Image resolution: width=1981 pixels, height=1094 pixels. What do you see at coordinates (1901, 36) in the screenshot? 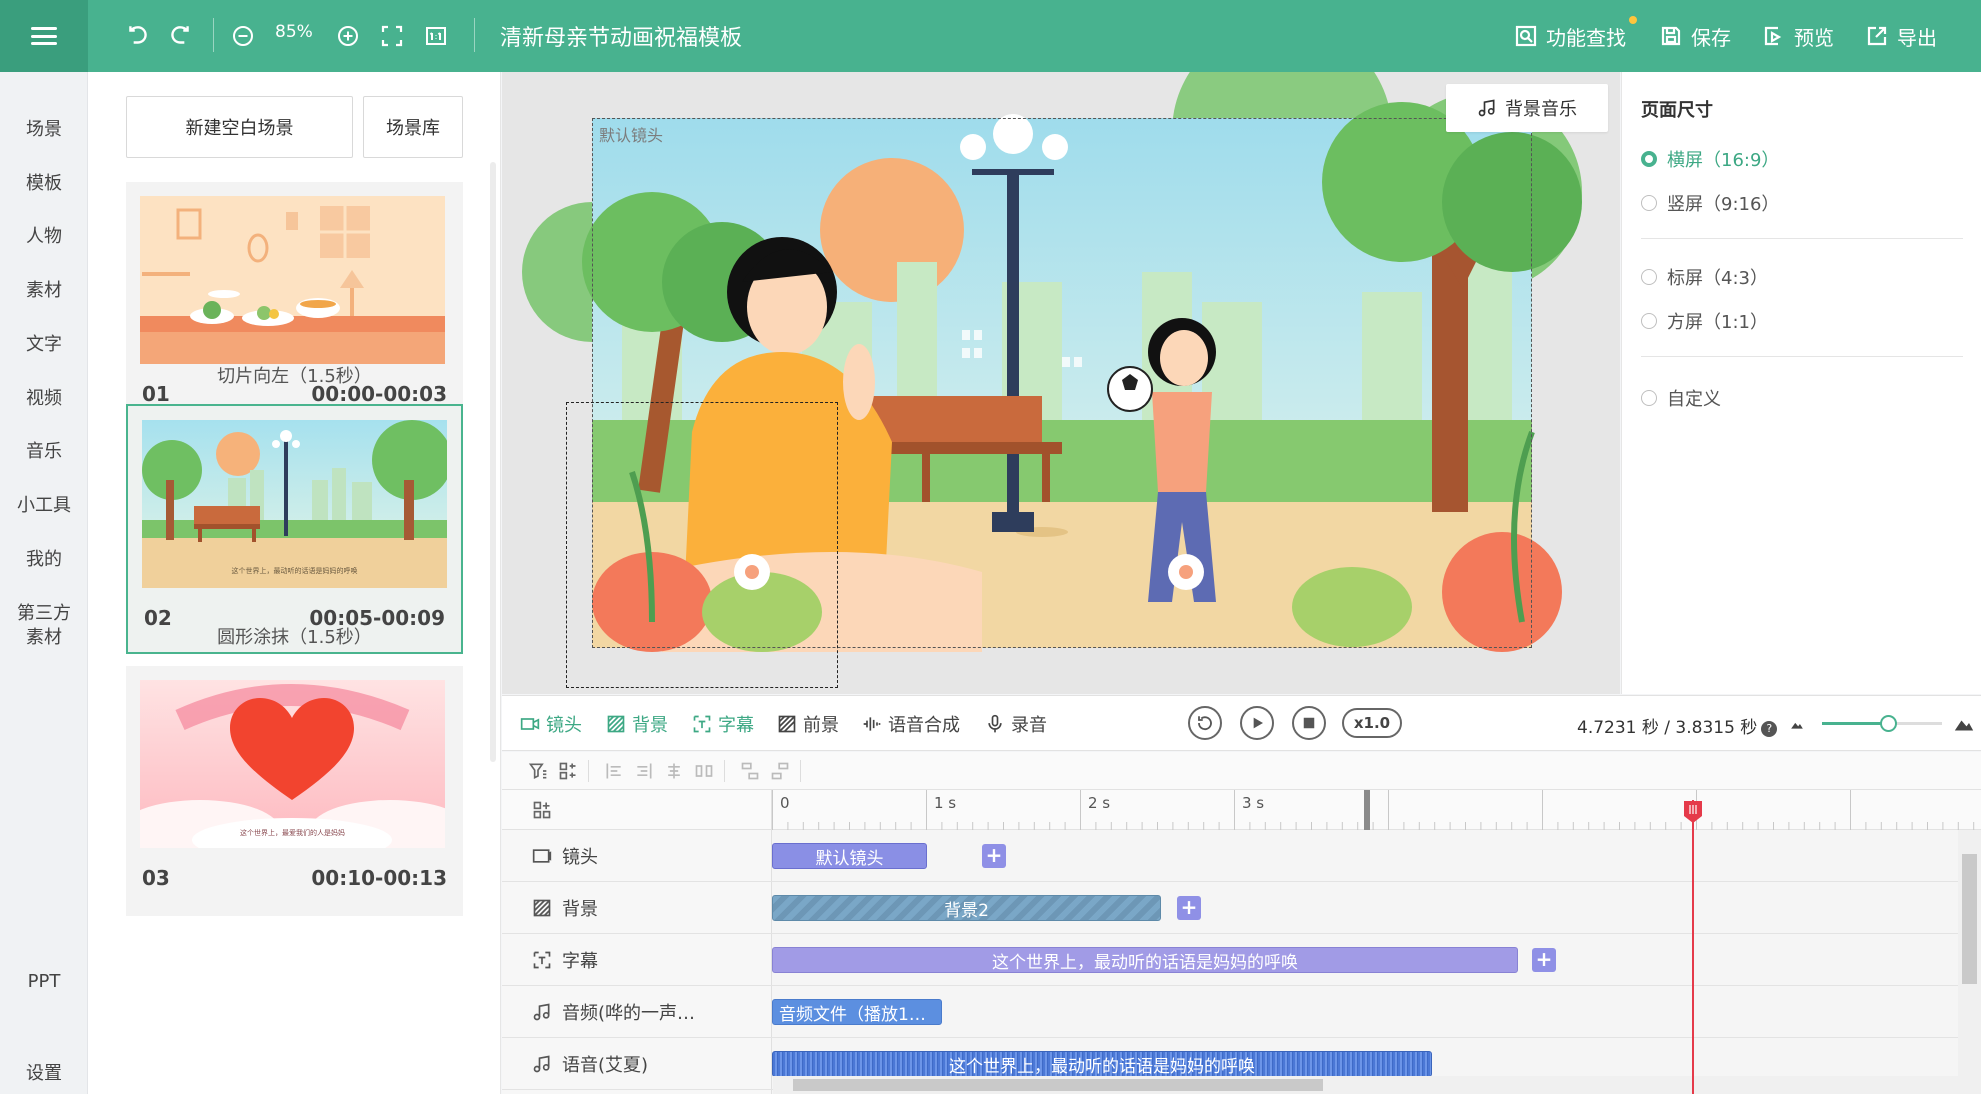
I see `export-button: 导出` at bounding box center [1901, 36].